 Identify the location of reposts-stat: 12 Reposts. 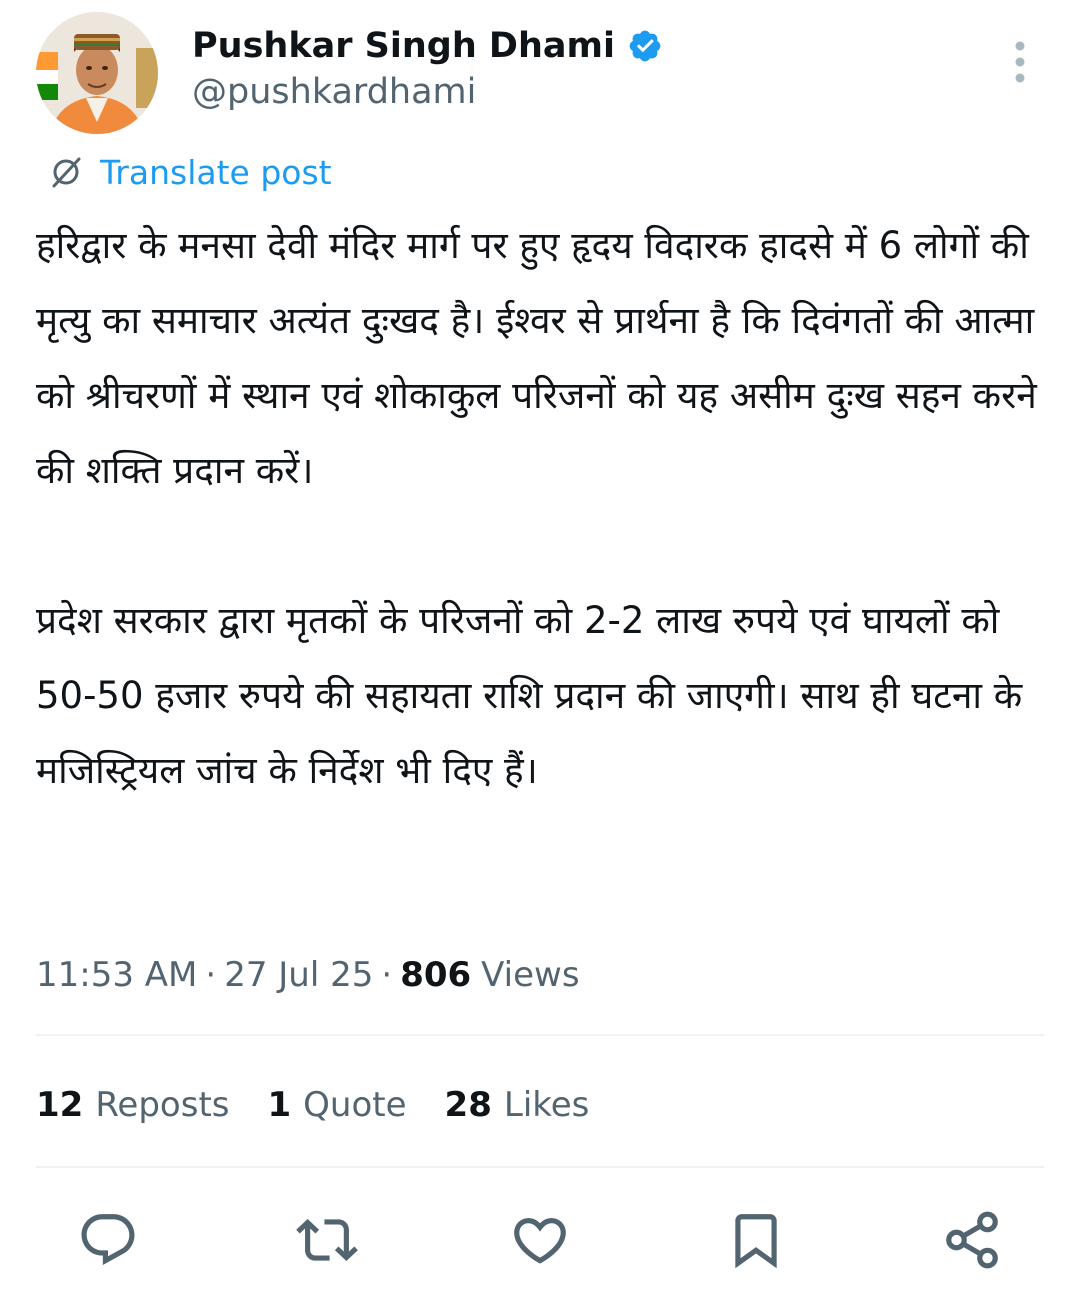
(133, 1105).